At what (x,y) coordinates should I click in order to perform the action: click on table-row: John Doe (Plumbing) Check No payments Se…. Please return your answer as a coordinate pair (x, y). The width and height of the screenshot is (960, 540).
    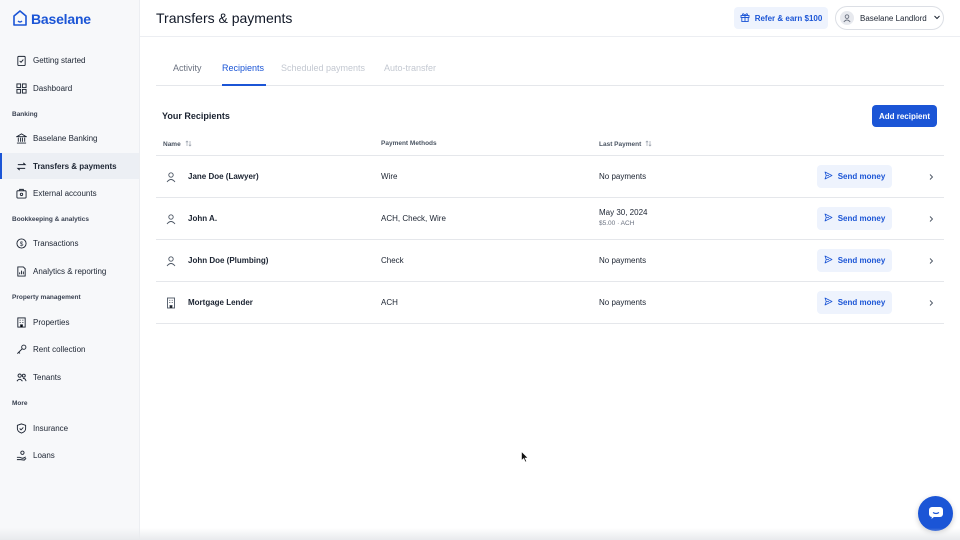
    Looking at the image, I should click on (550, 261).